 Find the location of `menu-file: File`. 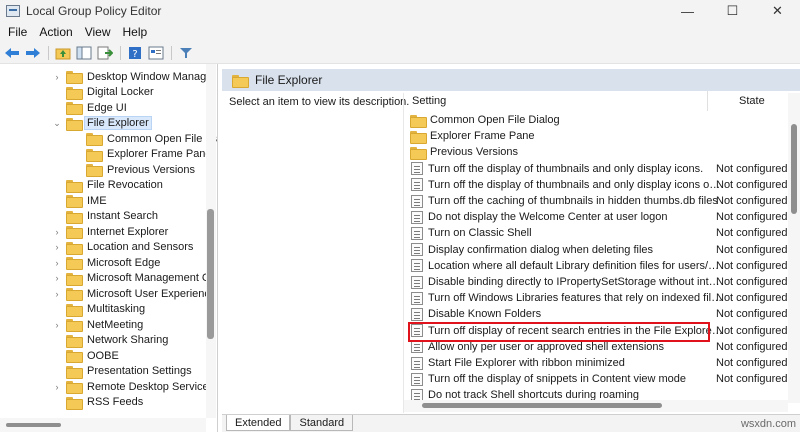

menu-file: File is located at coordinates (17, 32).